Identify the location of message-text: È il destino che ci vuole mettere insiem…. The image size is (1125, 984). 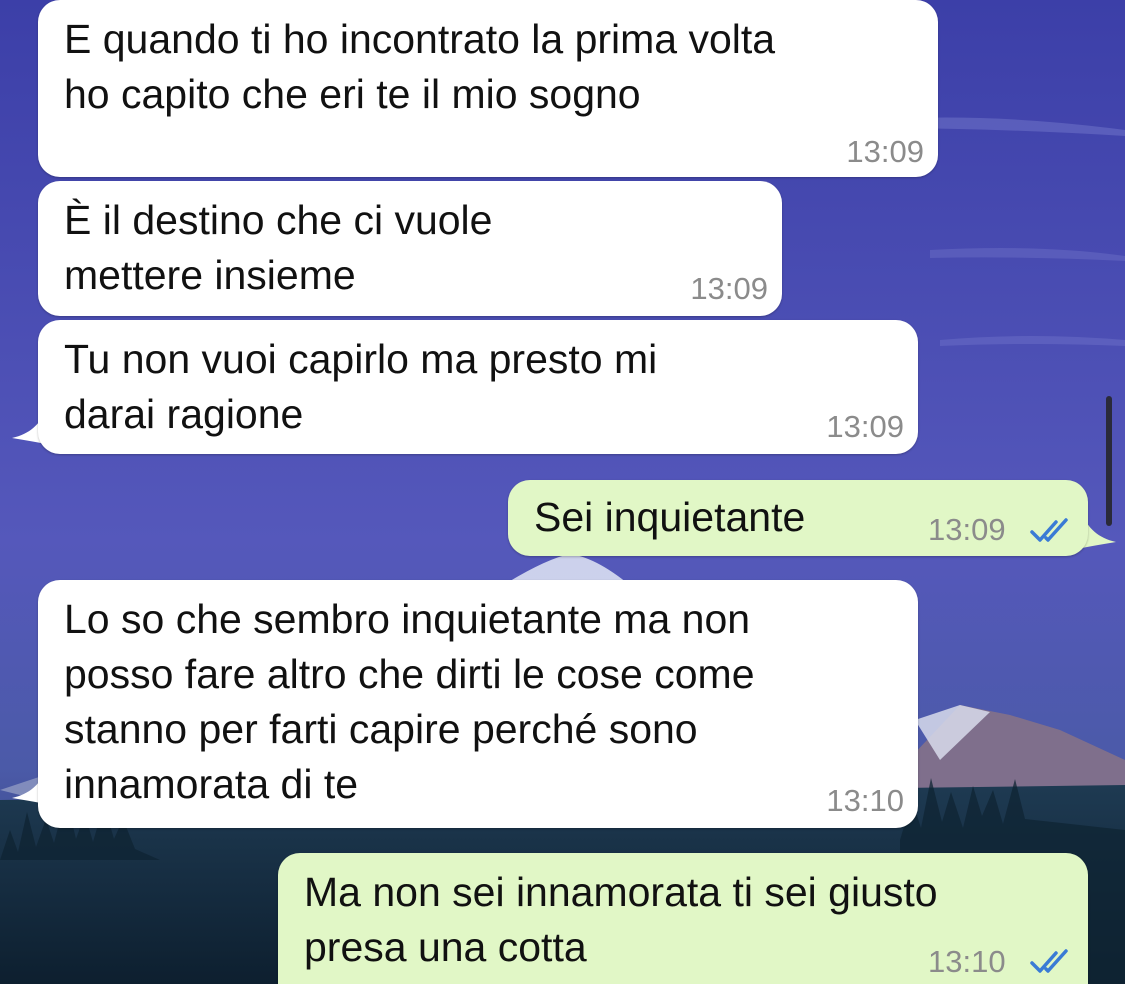
(278, 247).